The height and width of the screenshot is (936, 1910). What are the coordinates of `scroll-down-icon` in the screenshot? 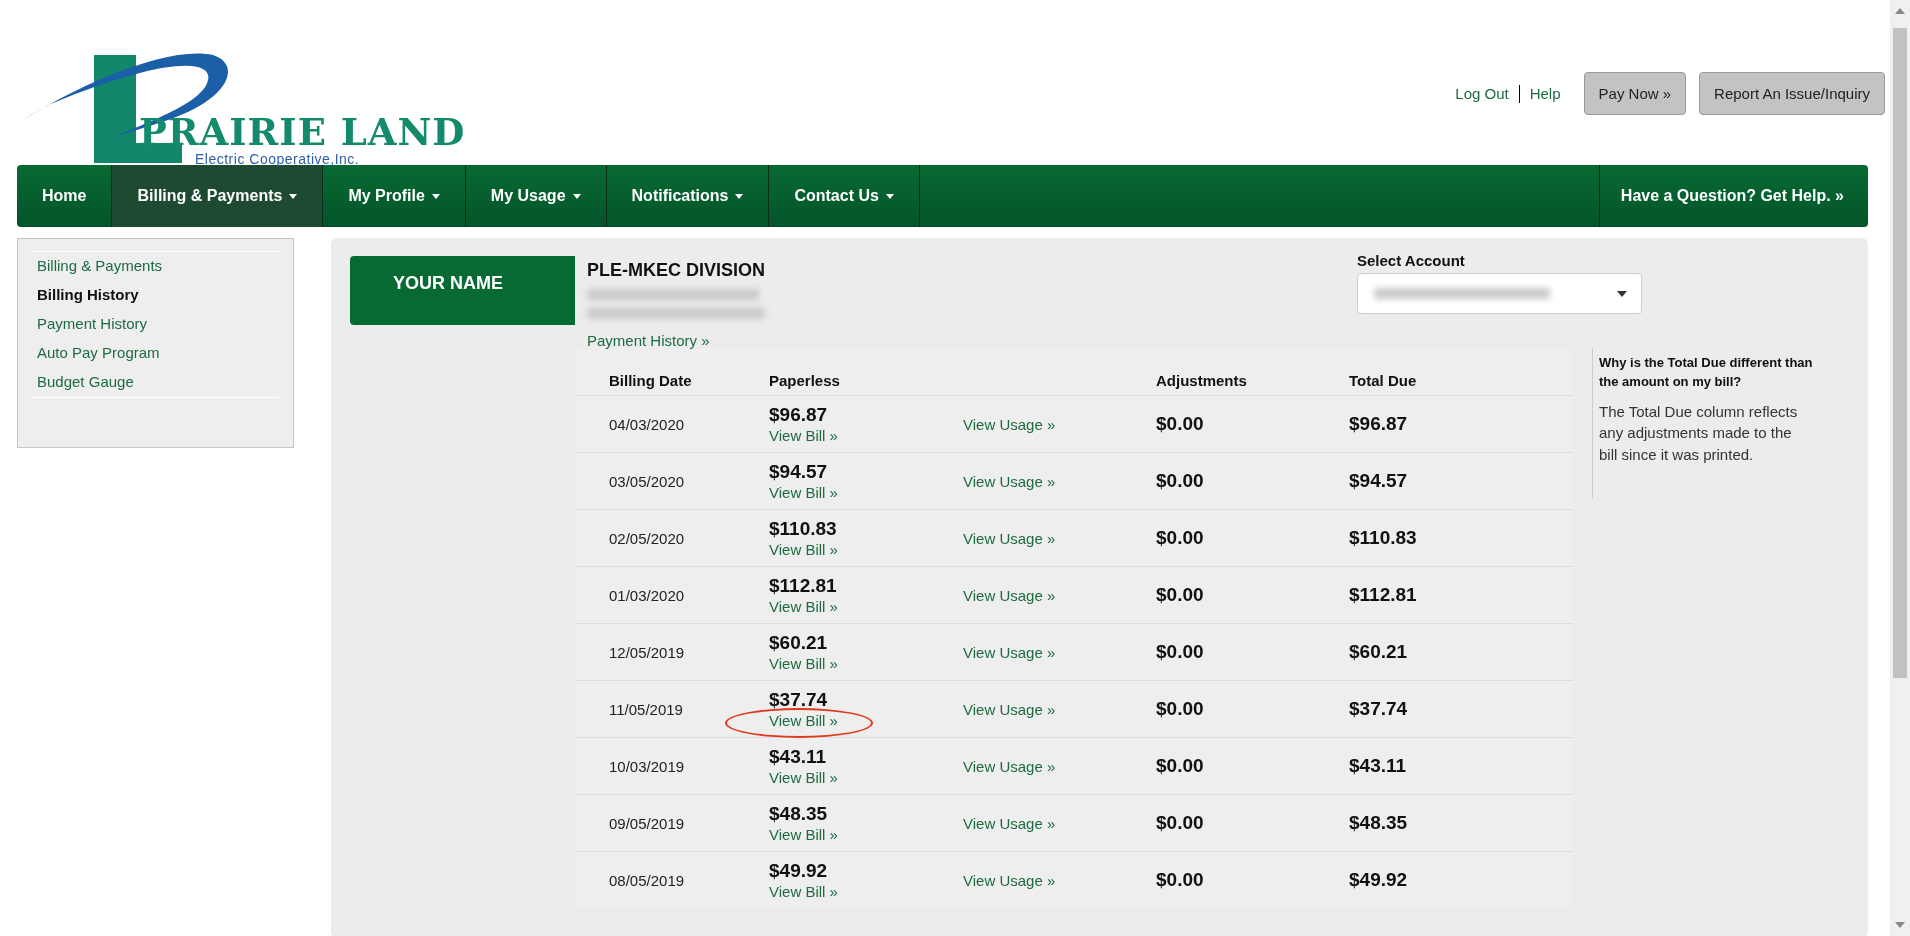 It's located at (1900, 925).